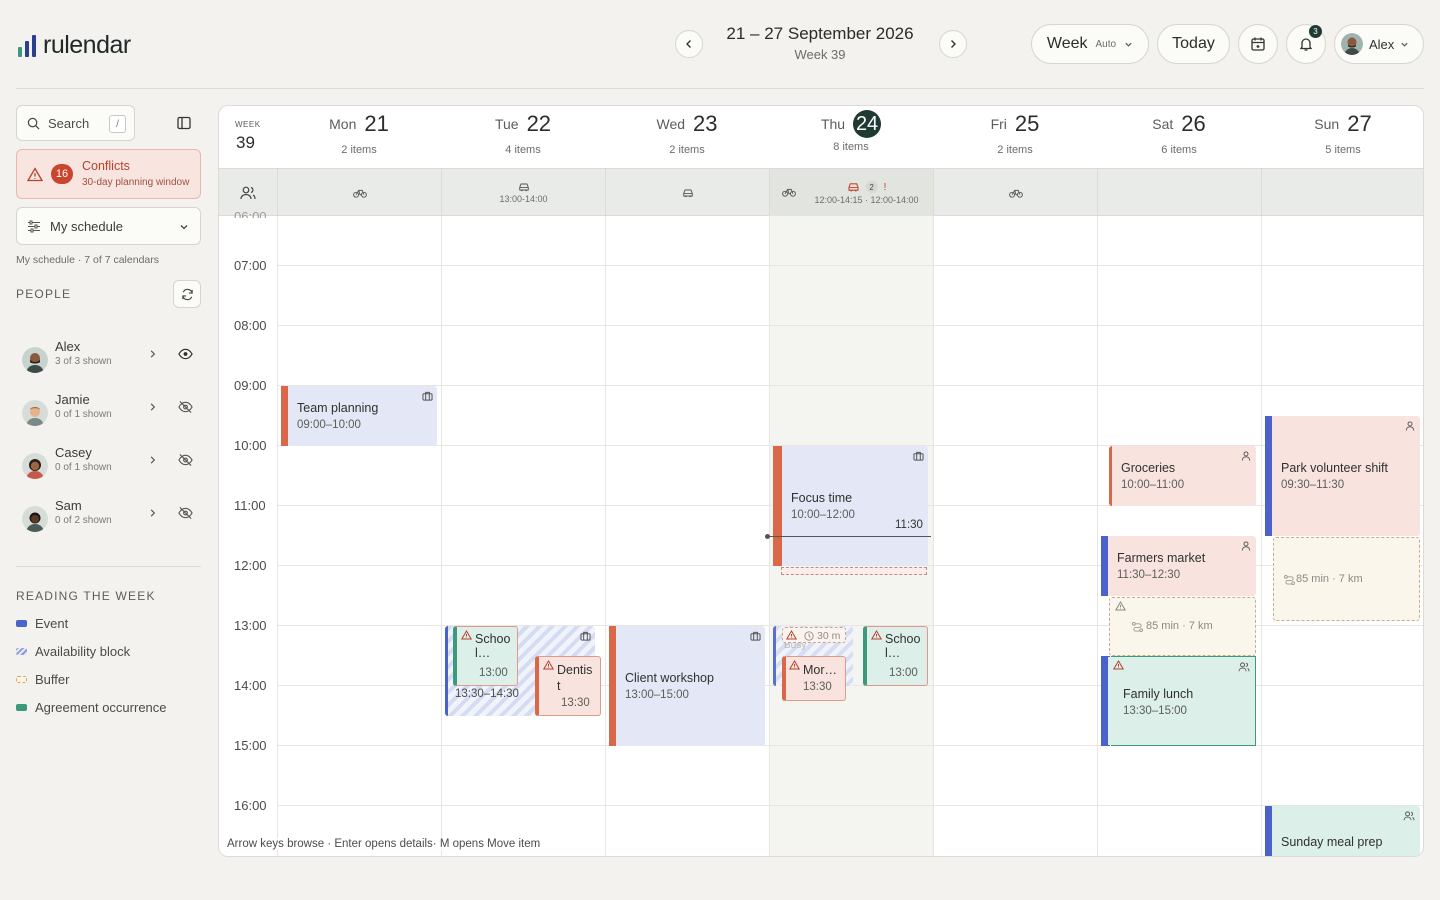 This screenshot has height=900, width=1440. What do you see at coordinates (1404, 44) in the screenshot?
I see `chevron-down-icon` at bounding box center [1404, 44].